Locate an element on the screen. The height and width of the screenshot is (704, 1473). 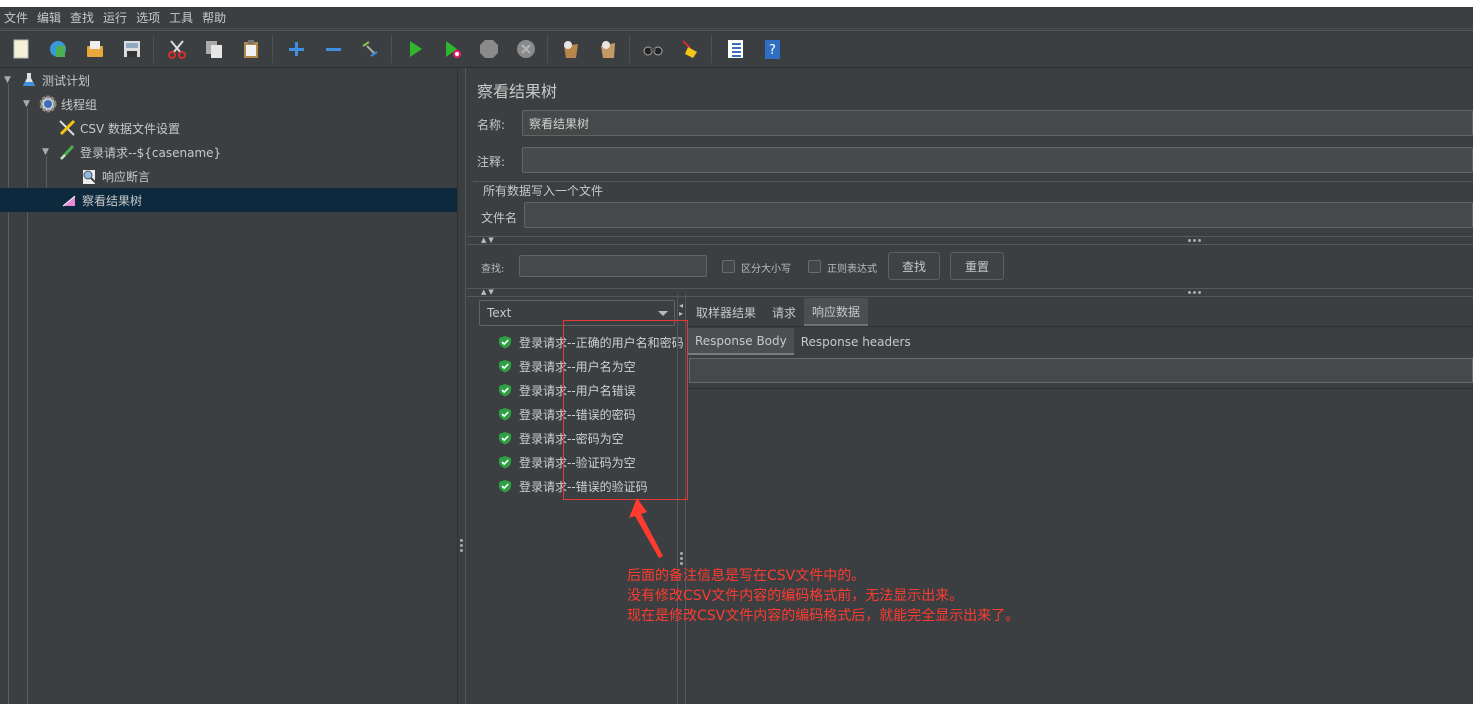
find-button: 查找 is located at coordinates (914, 266).